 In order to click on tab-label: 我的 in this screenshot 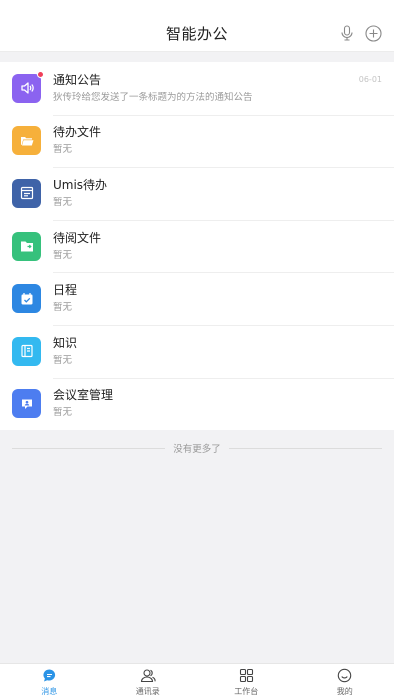, I will do `click(344, 691)`.